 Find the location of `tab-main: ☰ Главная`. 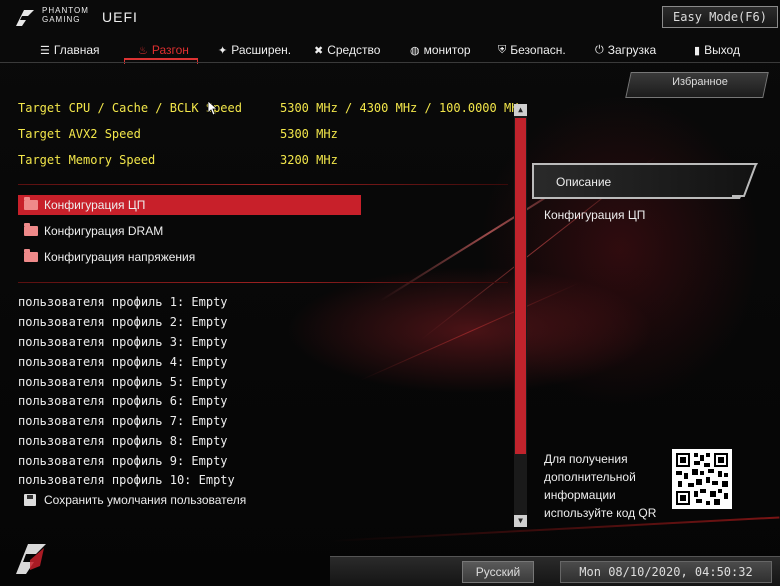

tab-main: ☰ Главная is located at coordinates (70, 50).